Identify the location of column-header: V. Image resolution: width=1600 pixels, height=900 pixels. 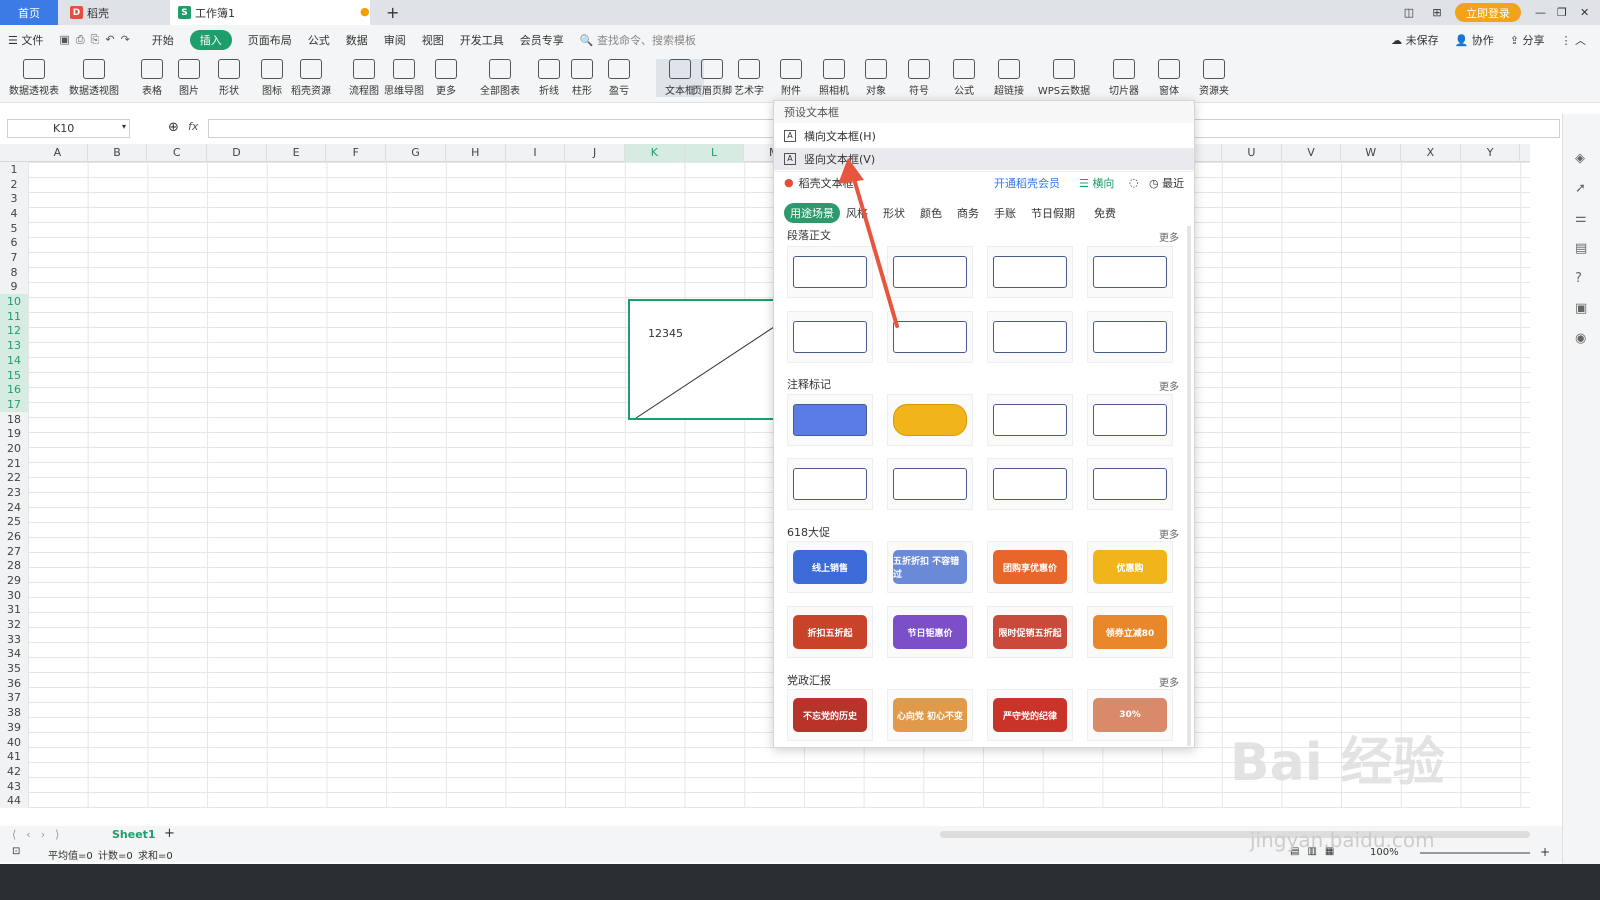
(1312, 153).